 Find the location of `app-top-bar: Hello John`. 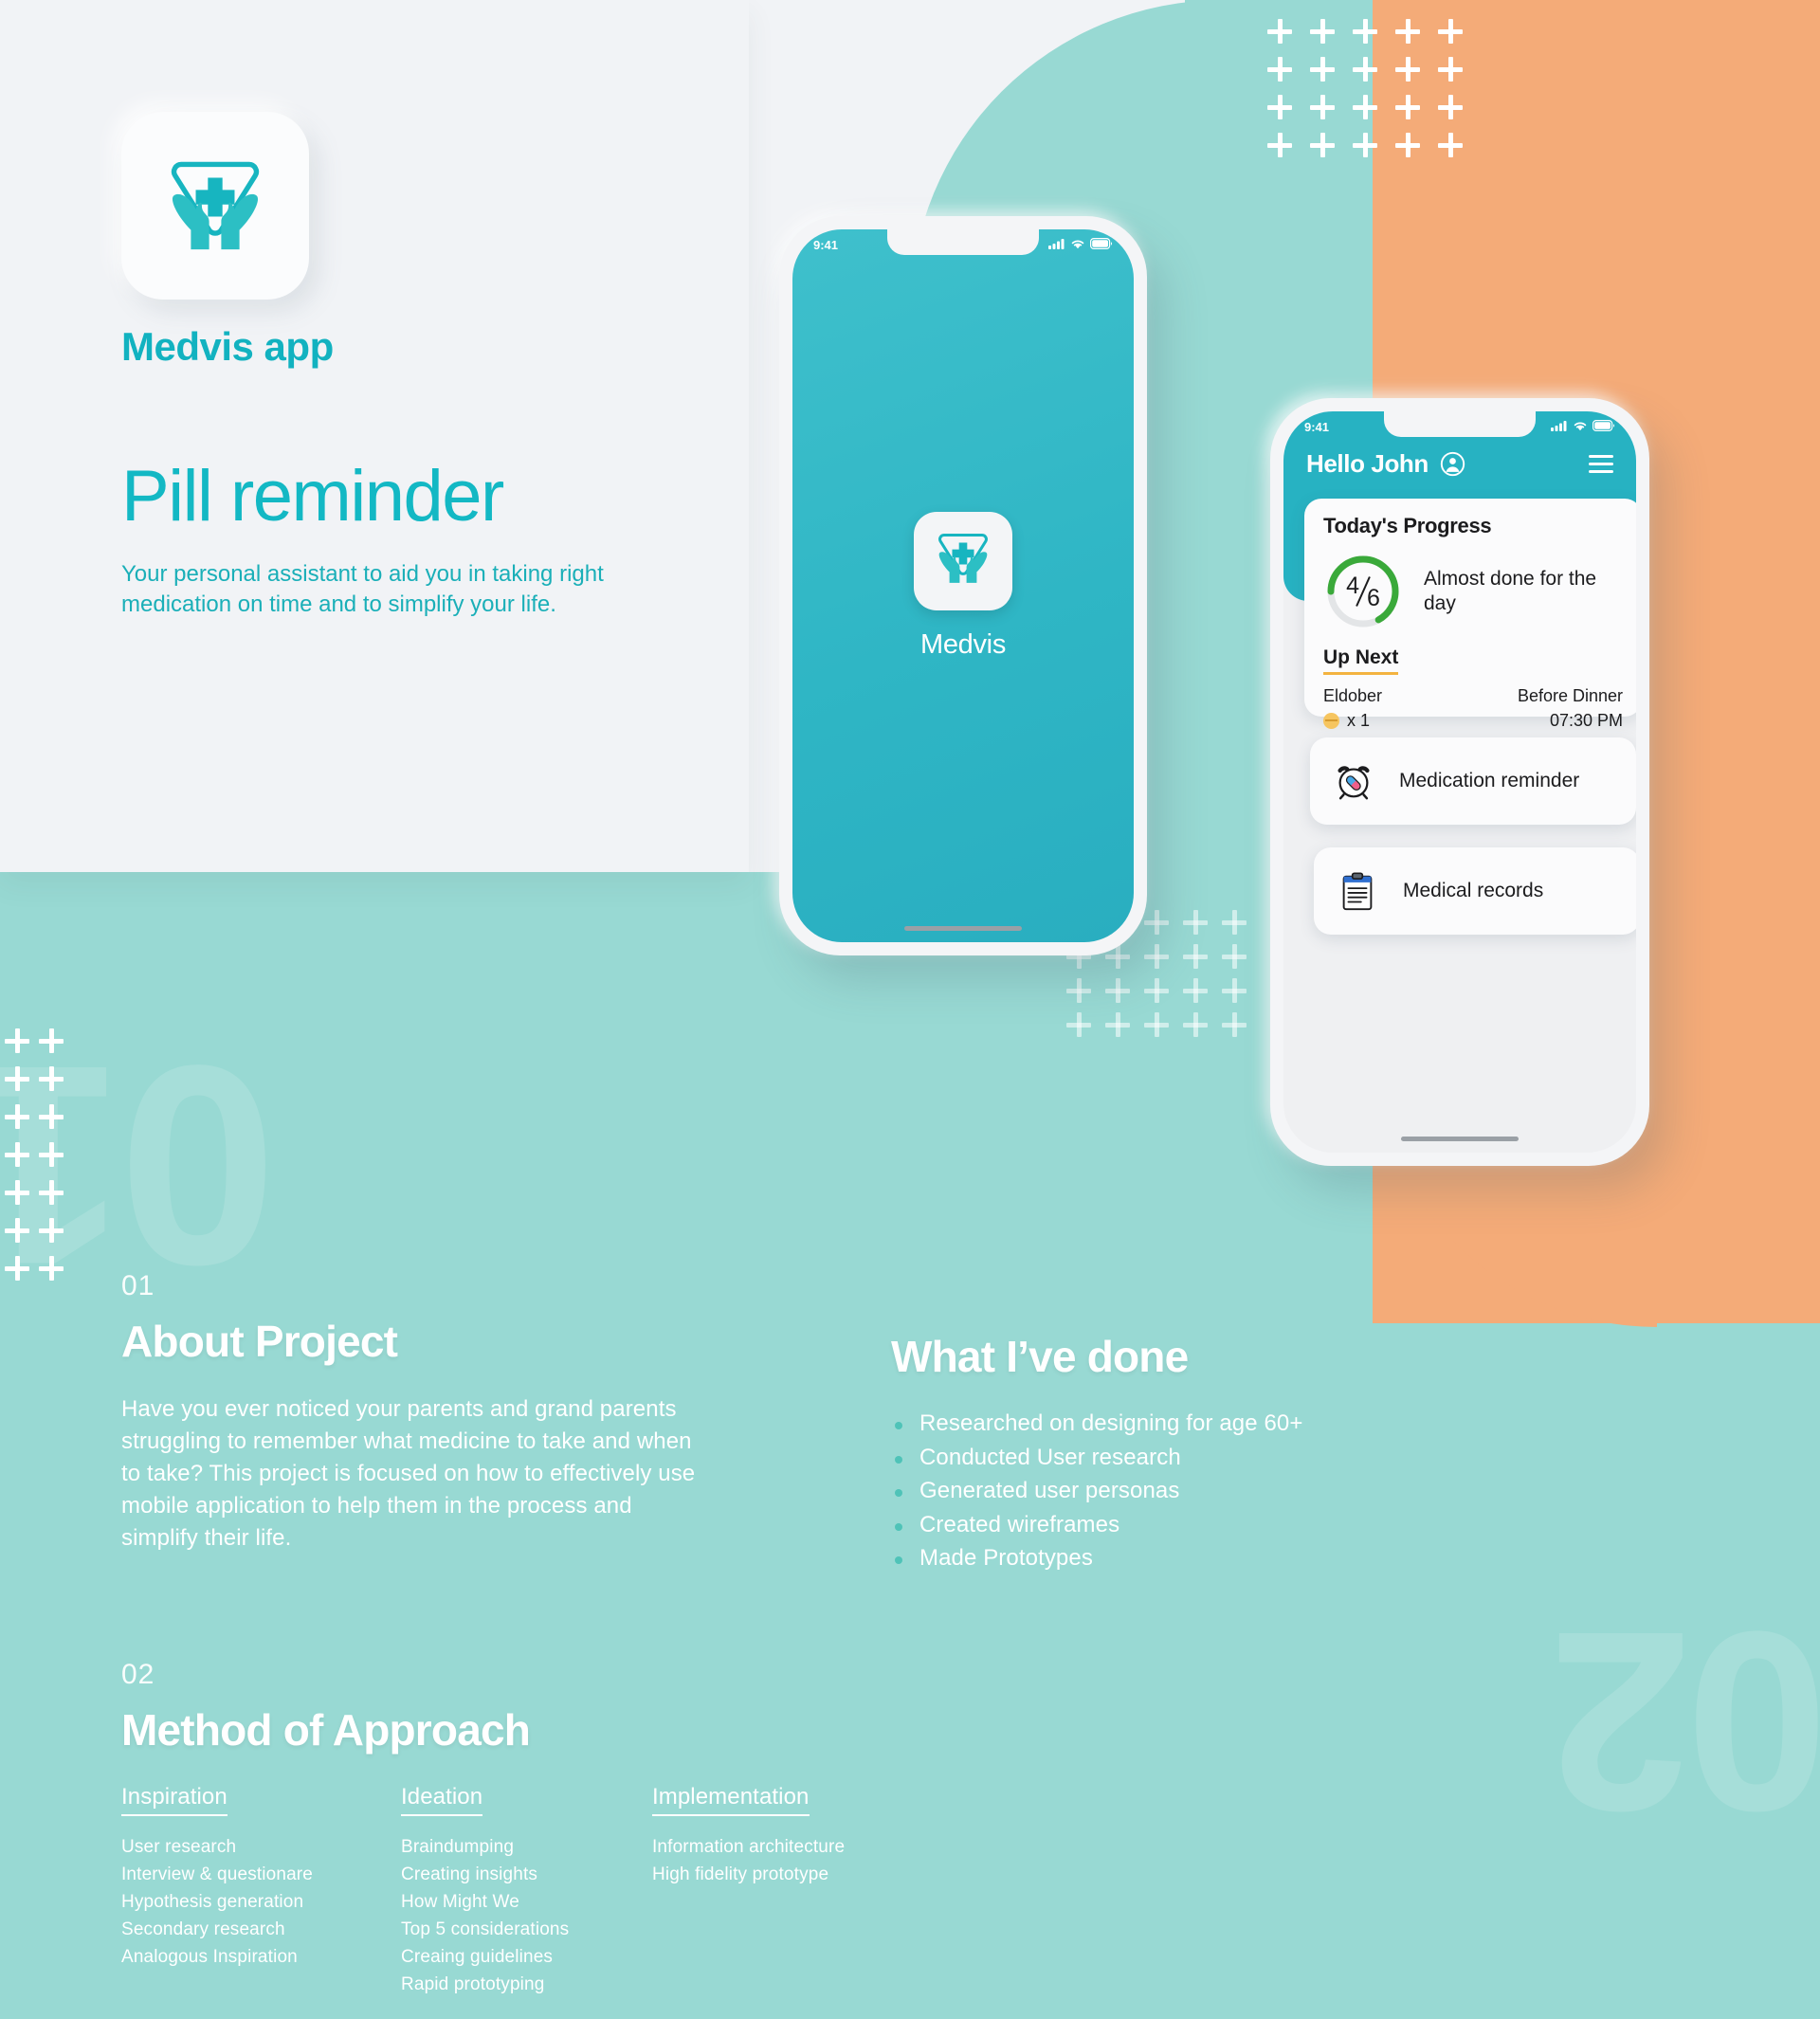

app-top-bar: Hello John is located at coordinates (1459, 464).